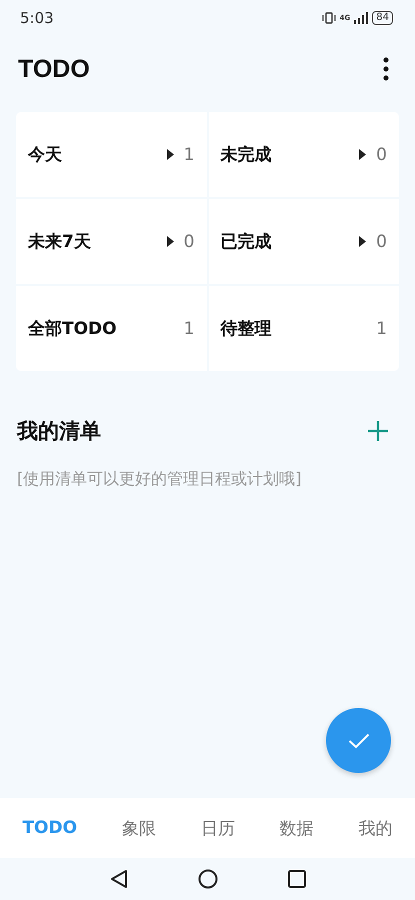 This screenshot has width=415, height=900. Describe the element at coordinates (303, 328) in the screenshot. I see `filter-item: 待整理 1` at that location.